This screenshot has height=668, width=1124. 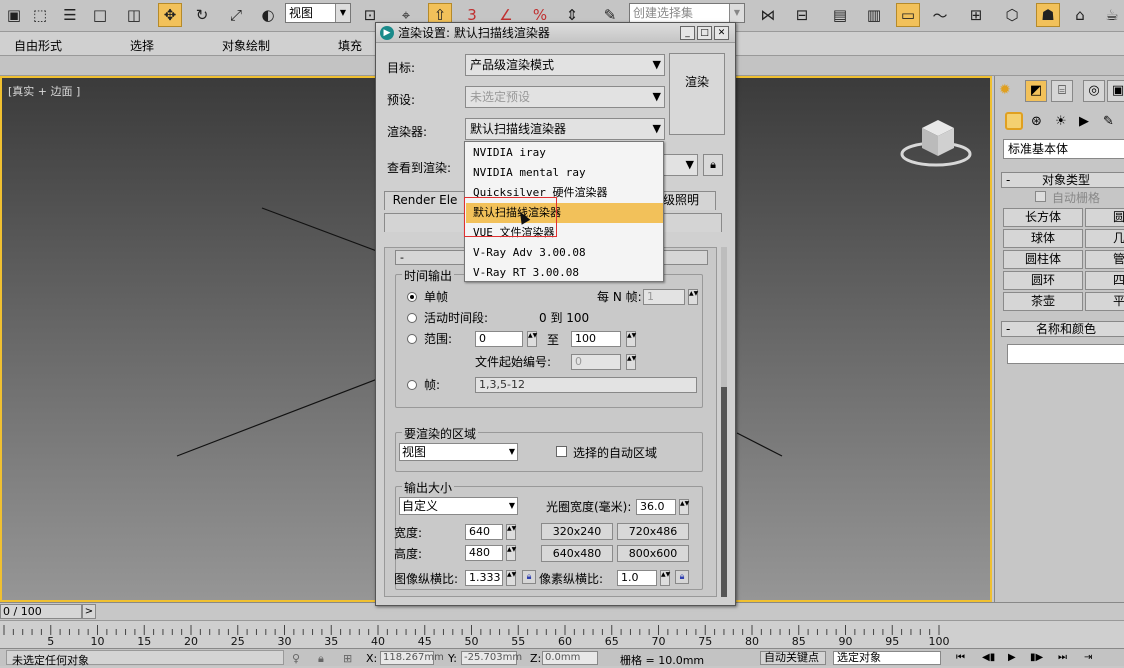 What do you see at coordinates (458, 506) in the screenshot?
I see `output-preset-select: 自定义 ▼` at bounding box center [458, 506].